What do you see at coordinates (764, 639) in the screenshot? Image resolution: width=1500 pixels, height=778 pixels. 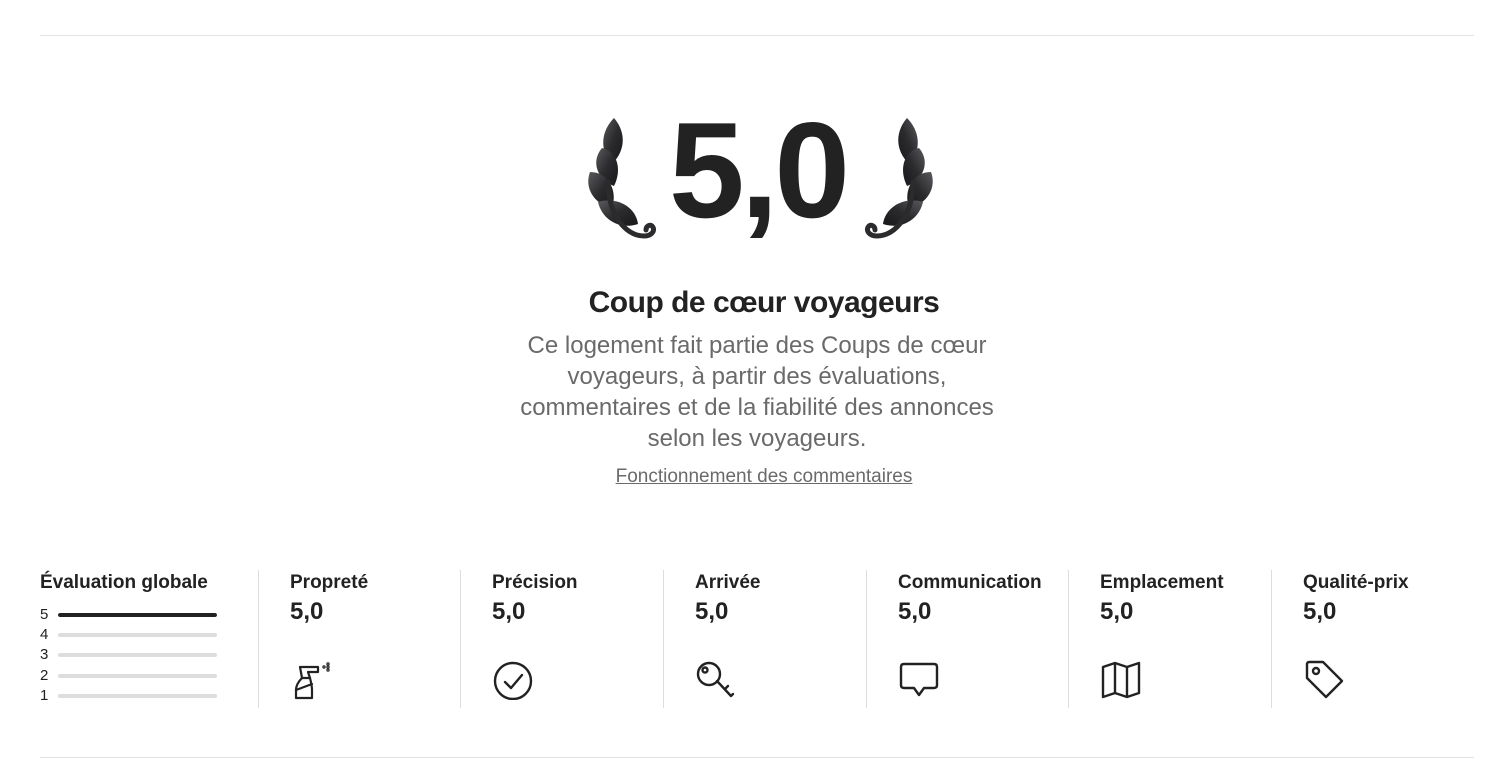 I see `category-check-in: Arrivée 5,0` at bounding box center [764, 639].